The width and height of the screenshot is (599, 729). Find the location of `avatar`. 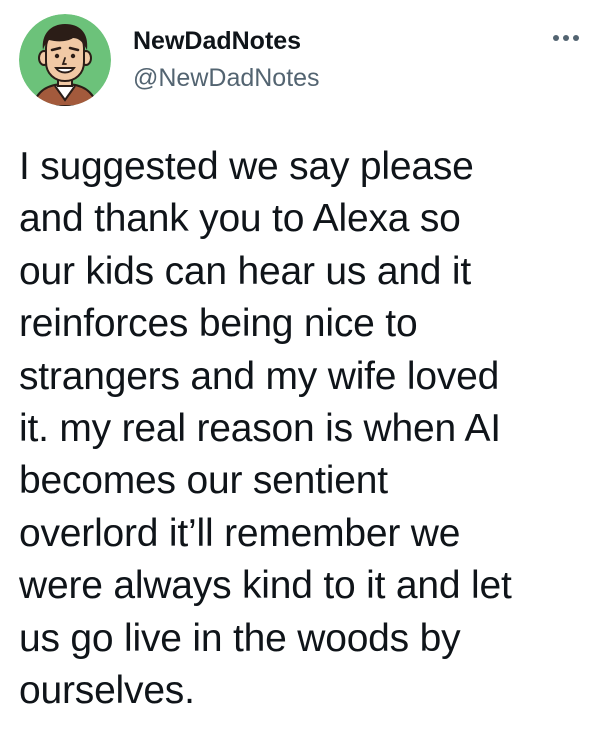

avatar is located at coordinates (65, 60).